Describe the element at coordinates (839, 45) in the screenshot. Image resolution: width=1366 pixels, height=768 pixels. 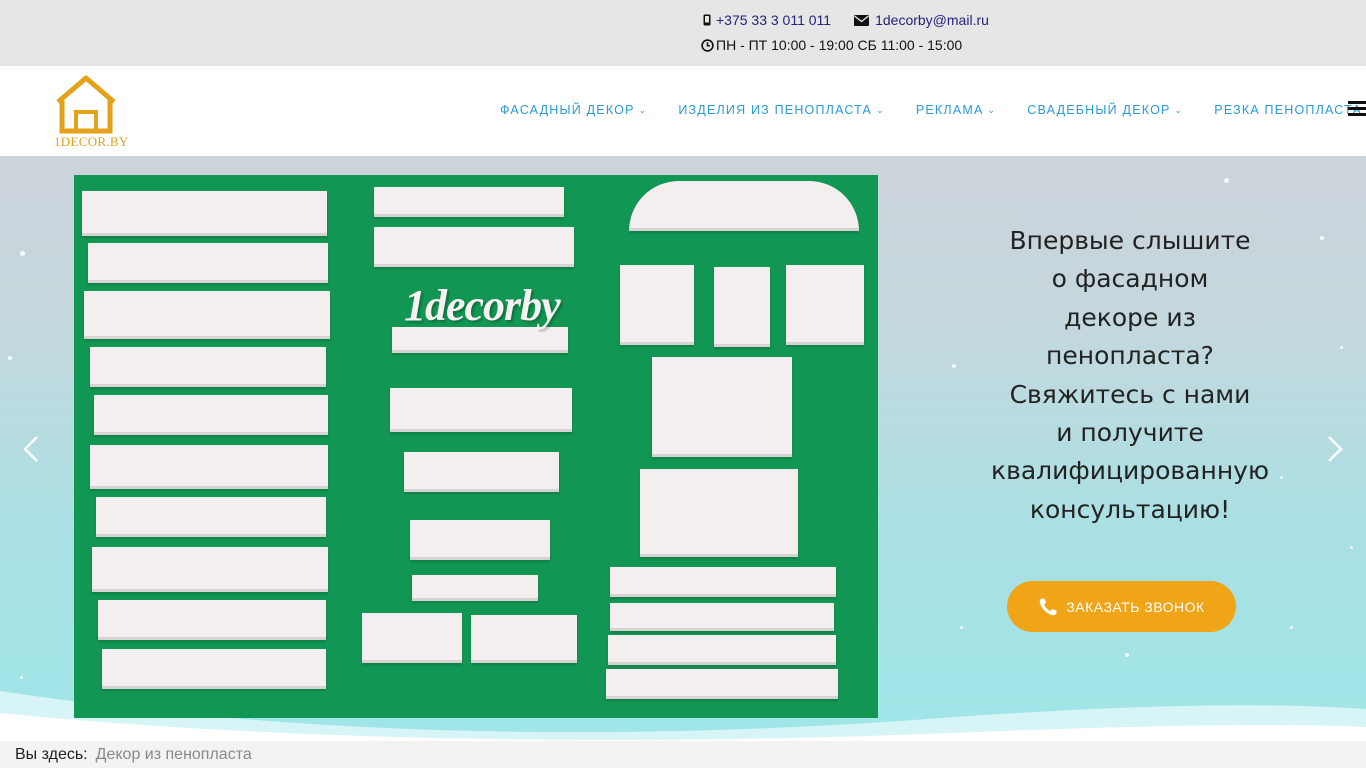
I see `working-hours: ПН - ПТ 10:00 - 19:00 СБ 11:00 - 15:00` at that location.